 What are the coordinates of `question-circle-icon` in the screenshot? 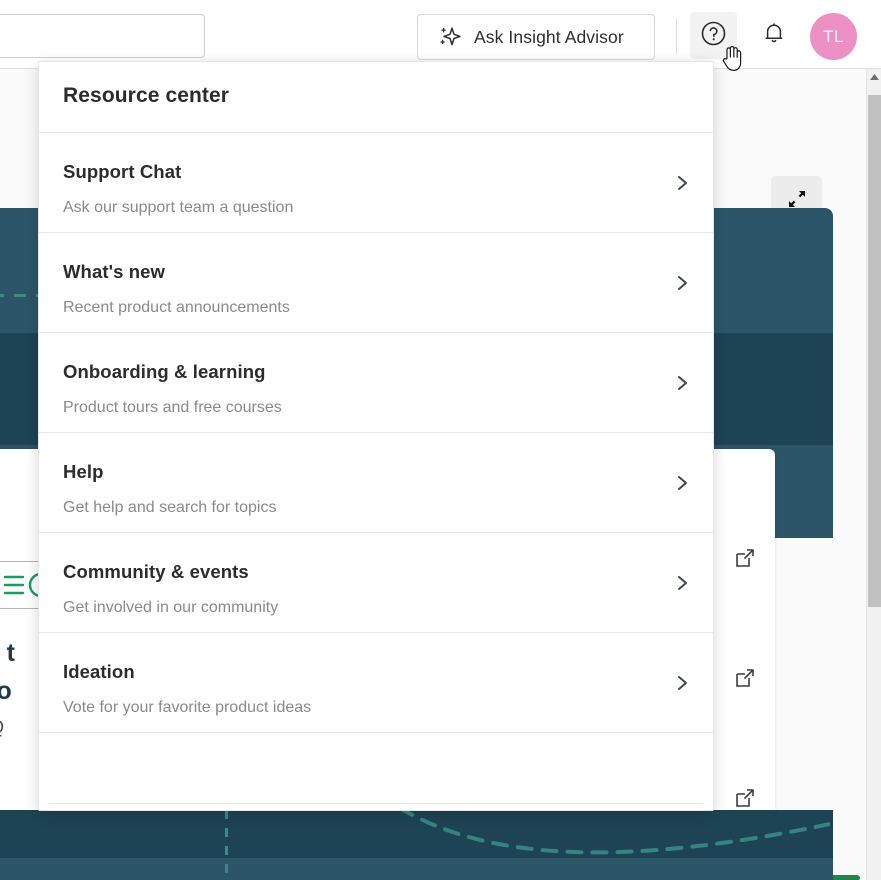 It's located at (713, 36).